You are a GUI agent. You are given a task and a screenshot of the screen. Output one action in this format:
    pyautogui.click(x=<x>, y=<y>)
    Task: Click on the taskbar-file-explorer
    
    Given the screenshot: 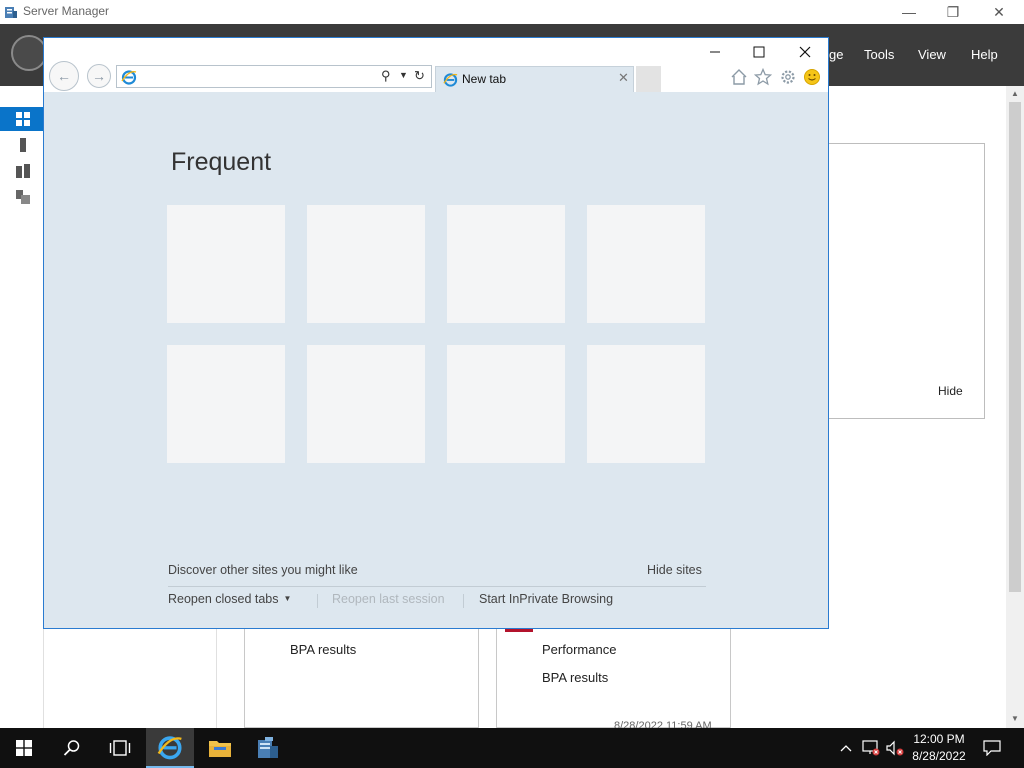 What is the action you would take?
    pyautogui.click(x=220, y=748)
    